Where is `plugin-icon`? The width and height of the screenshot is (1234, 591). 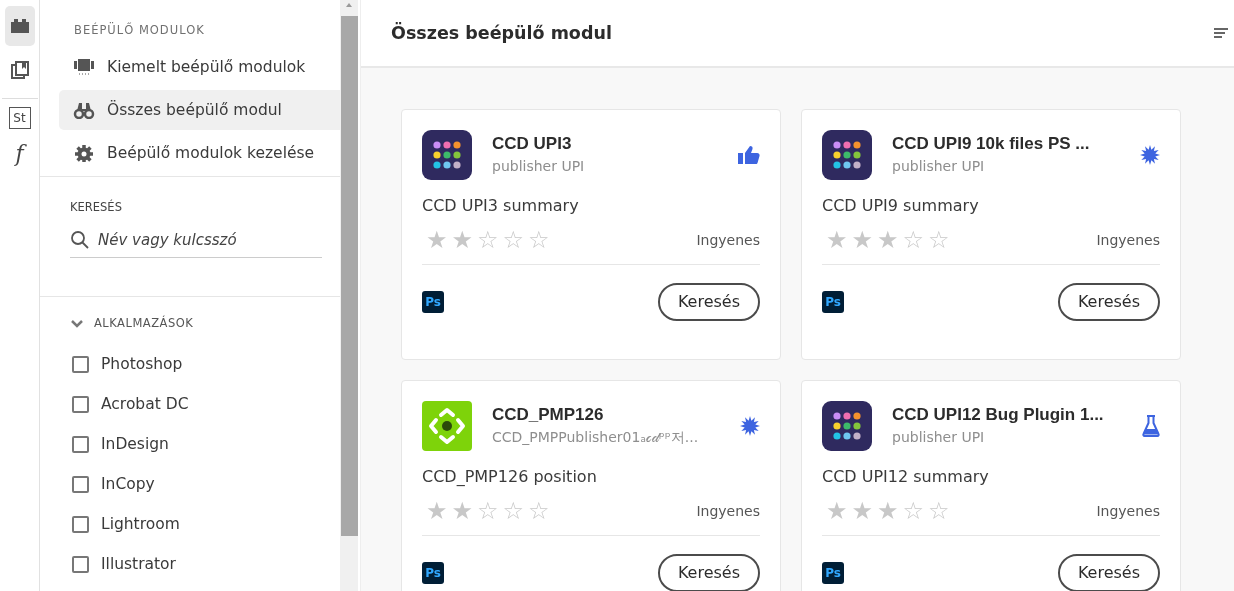
plugin-icon is located at coordinates (19, 26).